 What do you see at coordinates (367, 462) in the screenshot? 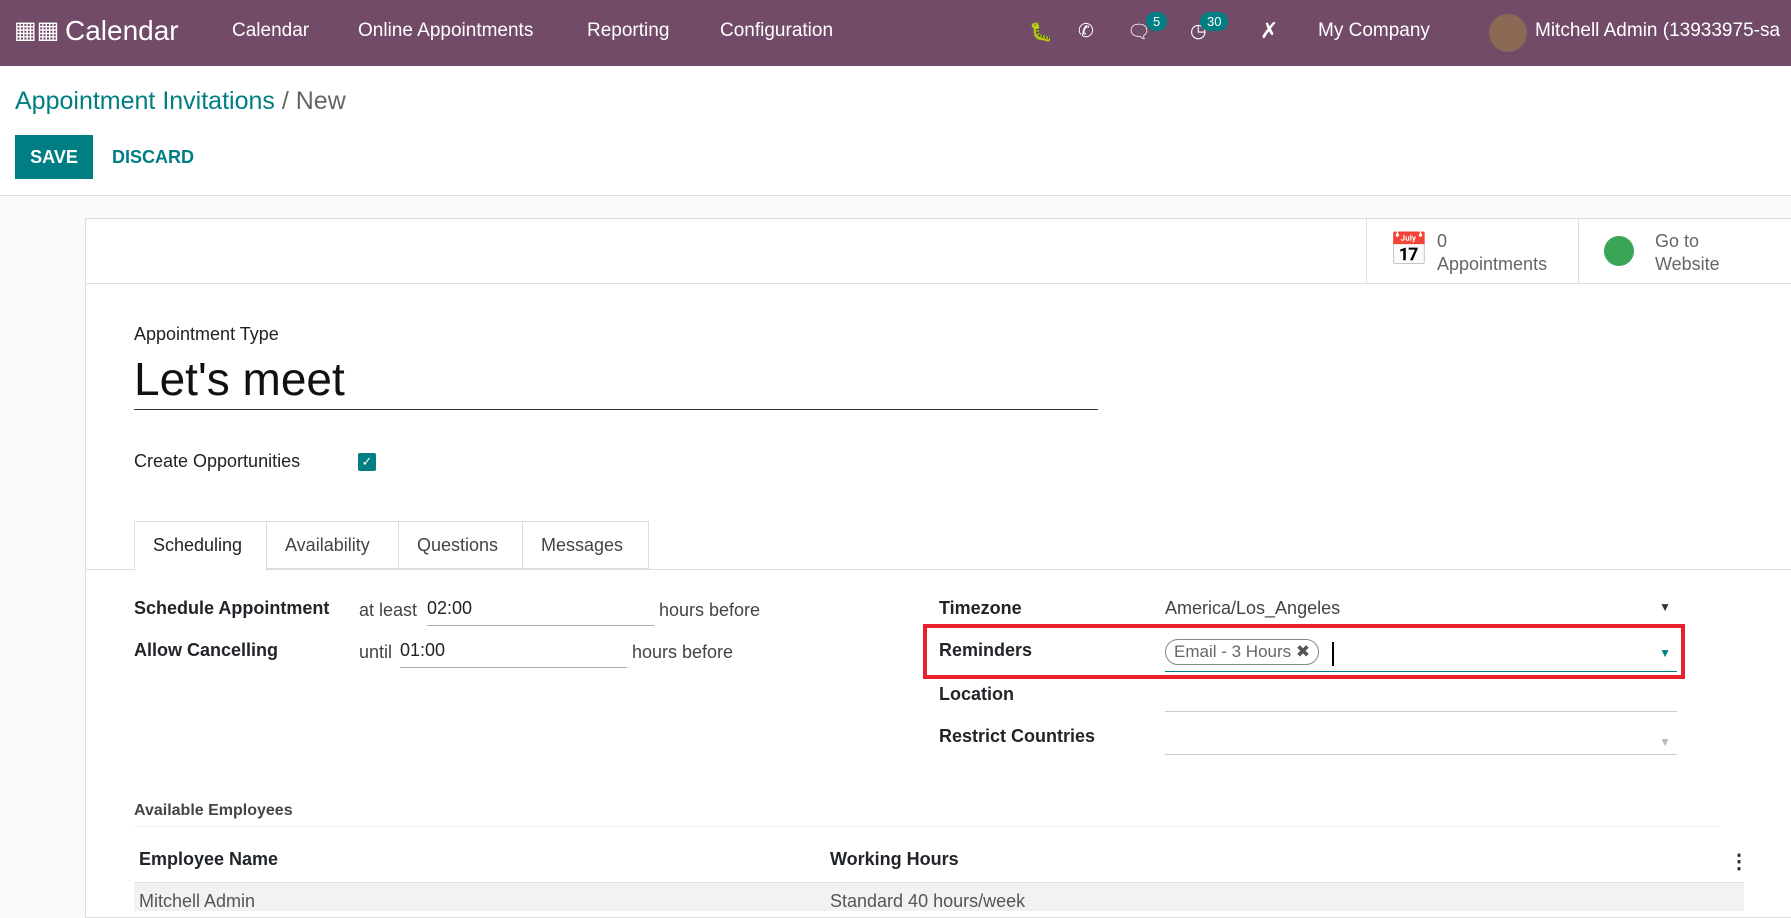
I see `create-opportunities-checkbox: ✓` at bounding box center [367, 462].